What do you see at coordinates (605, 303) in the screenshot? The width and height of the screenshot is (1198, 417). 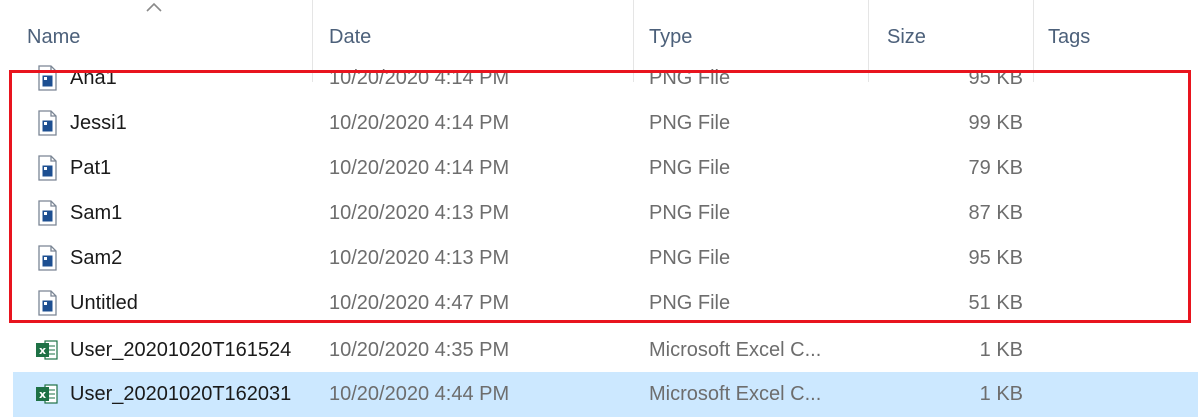 I see `file-row: Untitled 10/20/2020 4:47 PM PNG File 51 KB` at bounding box center [605, 303].